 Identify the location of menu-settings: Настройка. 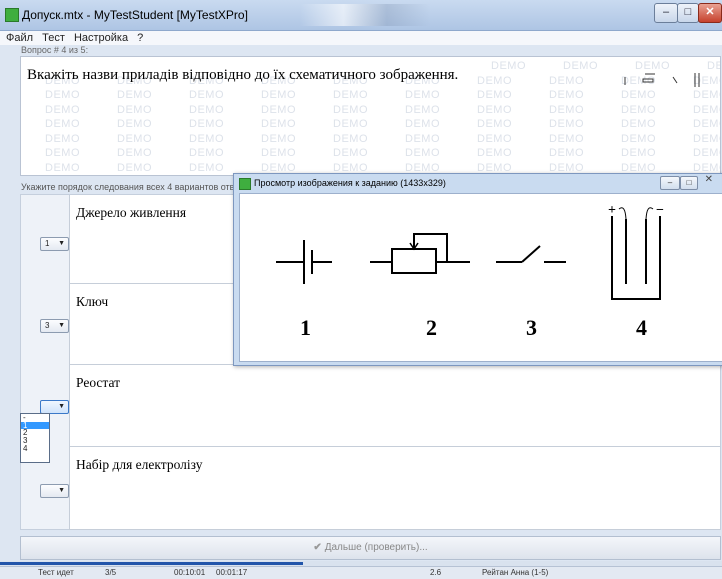
(101, 38).